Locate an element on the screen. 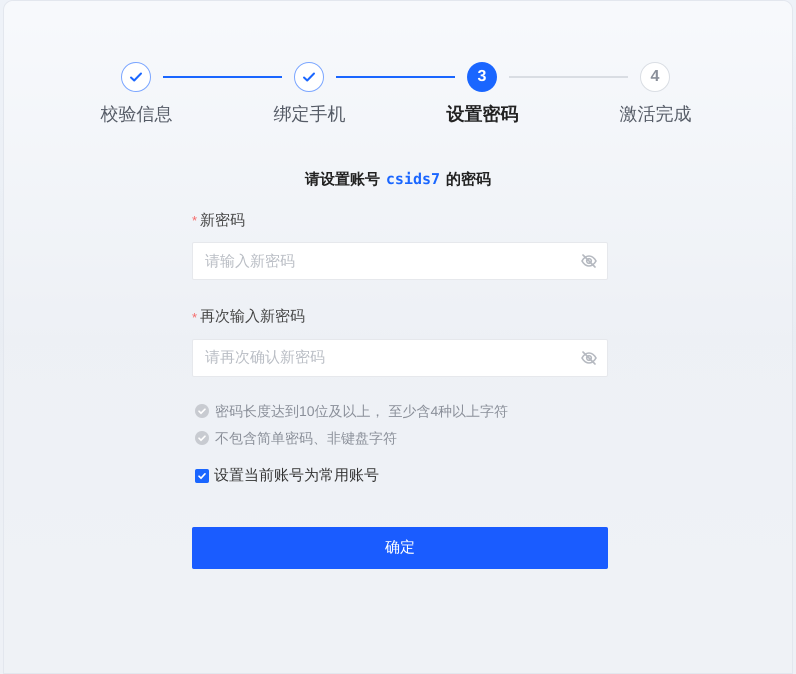  account-name: csids7 is located at coordinates (413, 179).